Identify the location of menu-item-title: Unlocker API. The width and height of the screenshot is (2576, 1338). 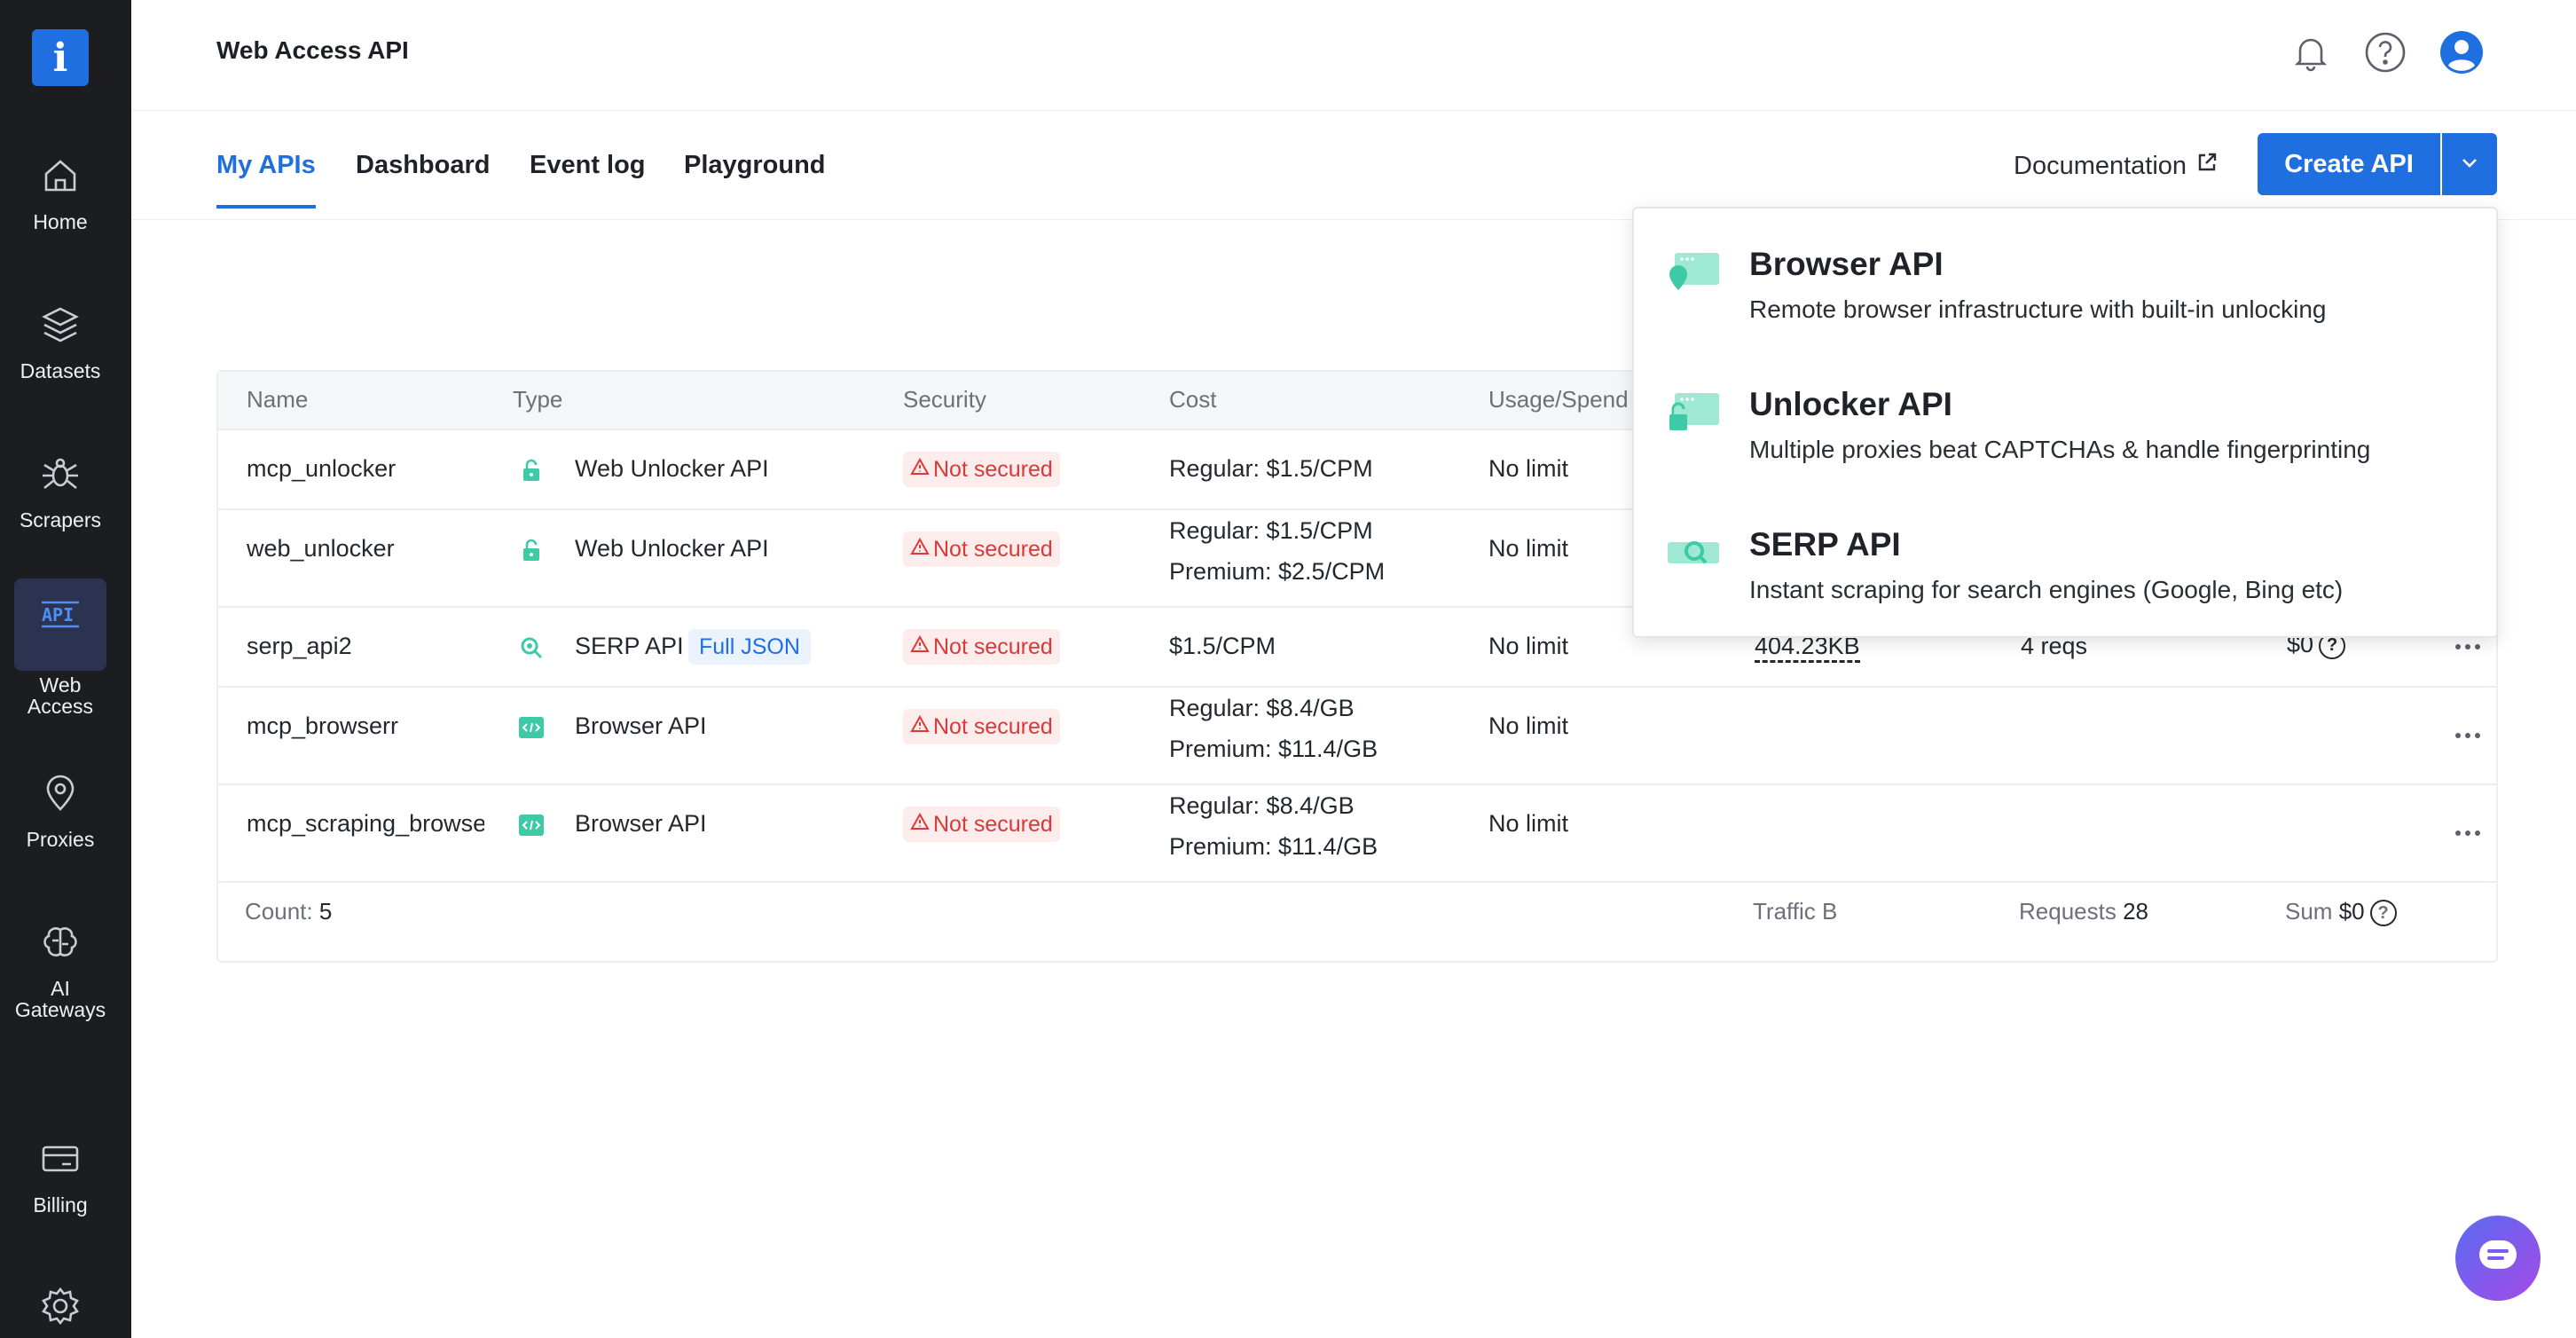
(1850, 404).